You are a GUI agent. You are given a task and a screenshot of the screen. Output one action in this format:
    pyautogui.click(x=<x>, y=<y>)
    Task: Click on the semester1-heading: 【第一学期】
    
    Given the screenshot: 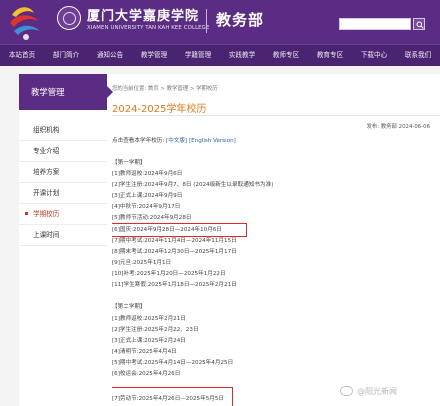 What is the action you would take?
    pyautogui.click(x=129, y=163)
    